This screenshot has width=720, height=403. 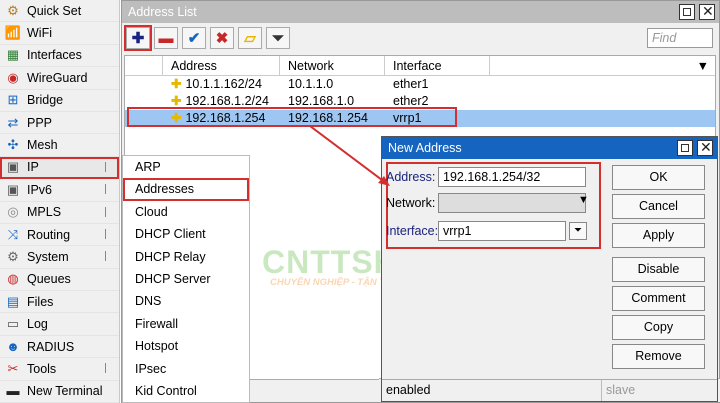 What do you see at coordinates (332, 65) in the screenshot?
I see `col-network: Network` at bounding box center [332, 65].